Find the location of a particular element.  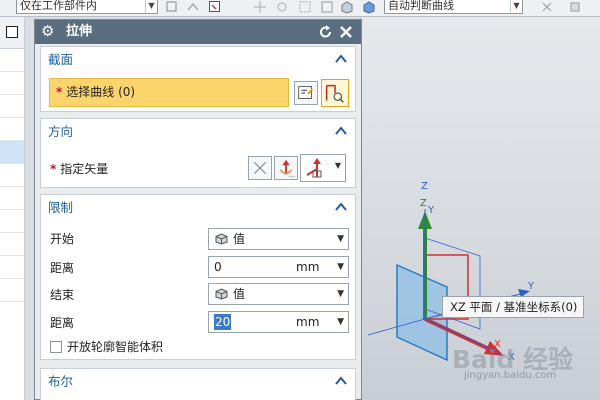

selection-filter-select: 仅在工作部件内 ▼ is located at coordinates (87, 7).